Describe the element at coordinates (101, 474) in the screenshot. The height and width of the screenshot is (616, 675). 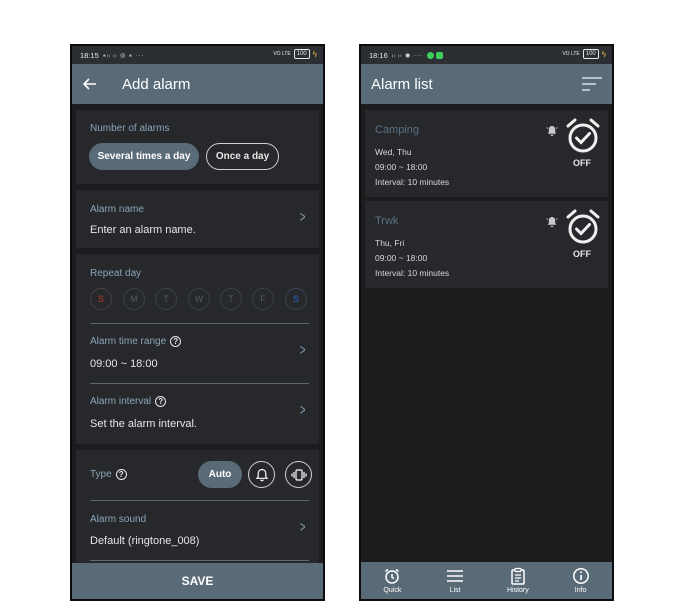
I see `type-label: Type` at that location.